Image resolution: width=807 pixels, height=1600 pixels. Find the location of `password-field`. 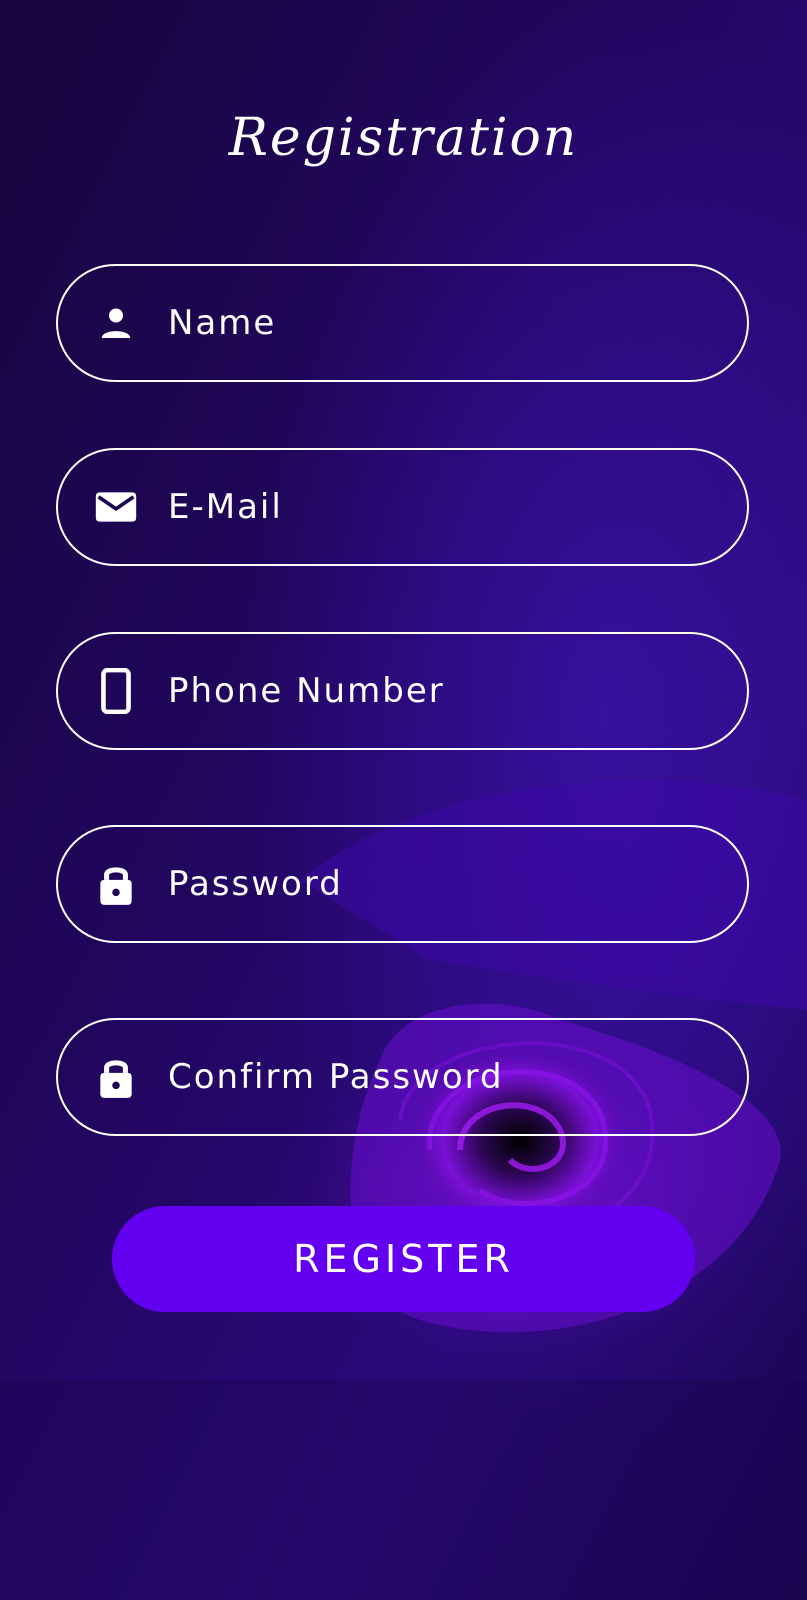

password-field is located at coordinates (402, 884).